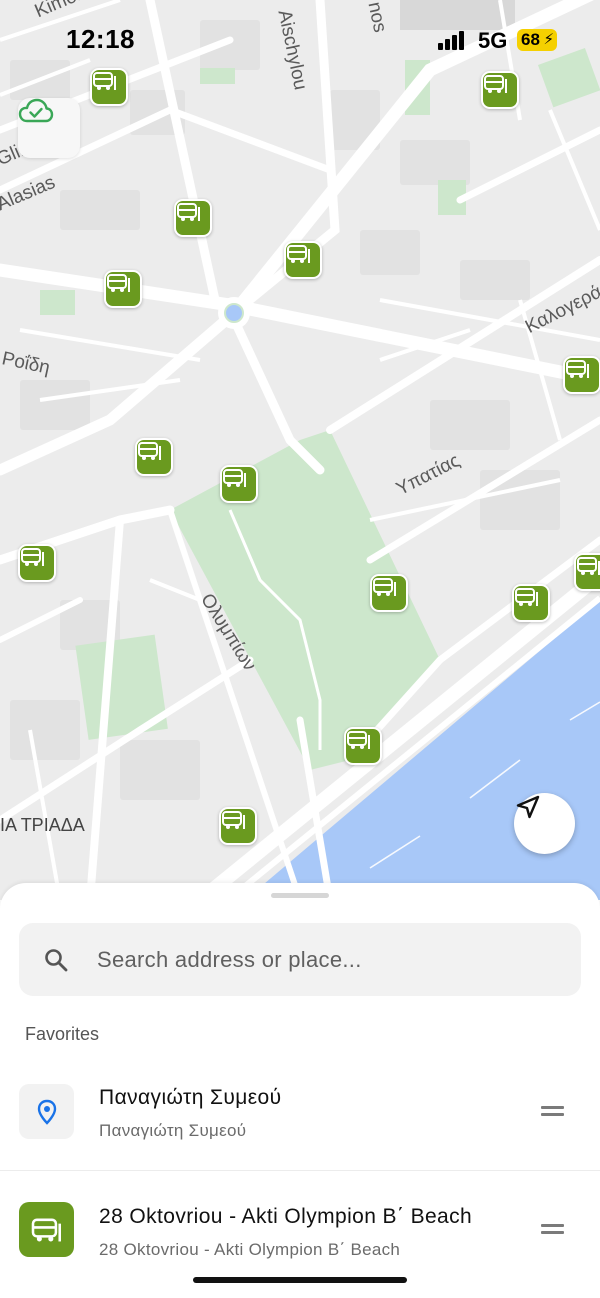 The width and height of the screenshot is (600, 1298). I want to click on location-pin-icon, so click(46, 1112).